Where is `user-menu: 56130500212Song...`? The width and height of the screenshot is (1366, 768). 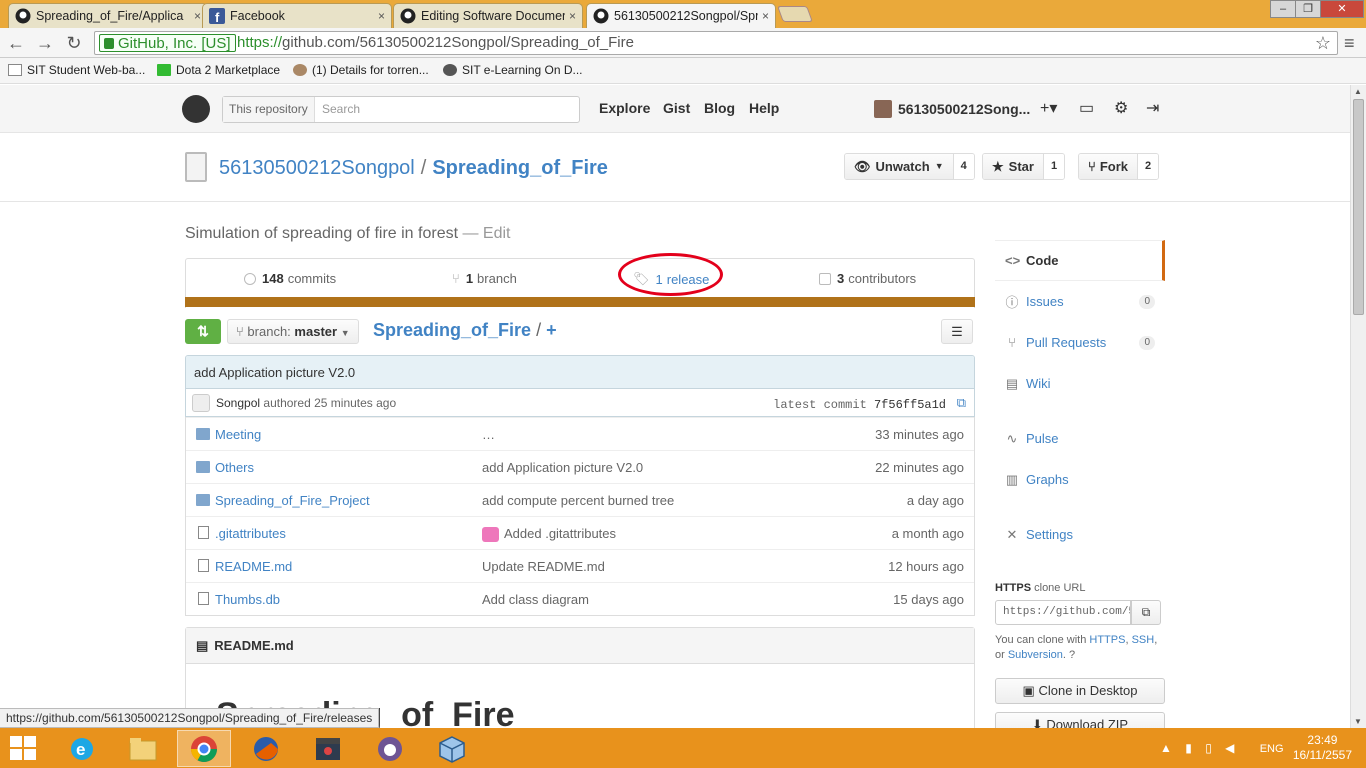
user-menu: 56130500212Song... is located at coordinates (952, 109).